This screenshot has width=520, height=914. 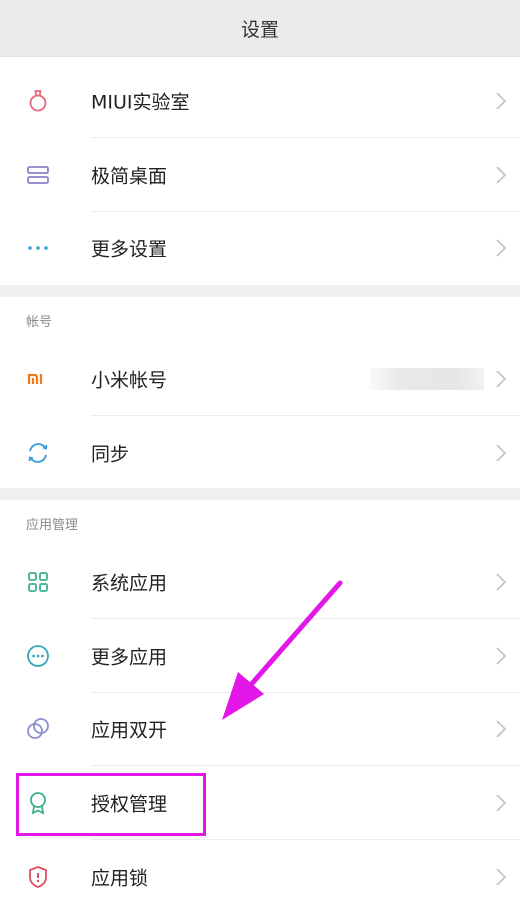 I want to click on section-label-account: 帐号, so click(x=39, y=322).